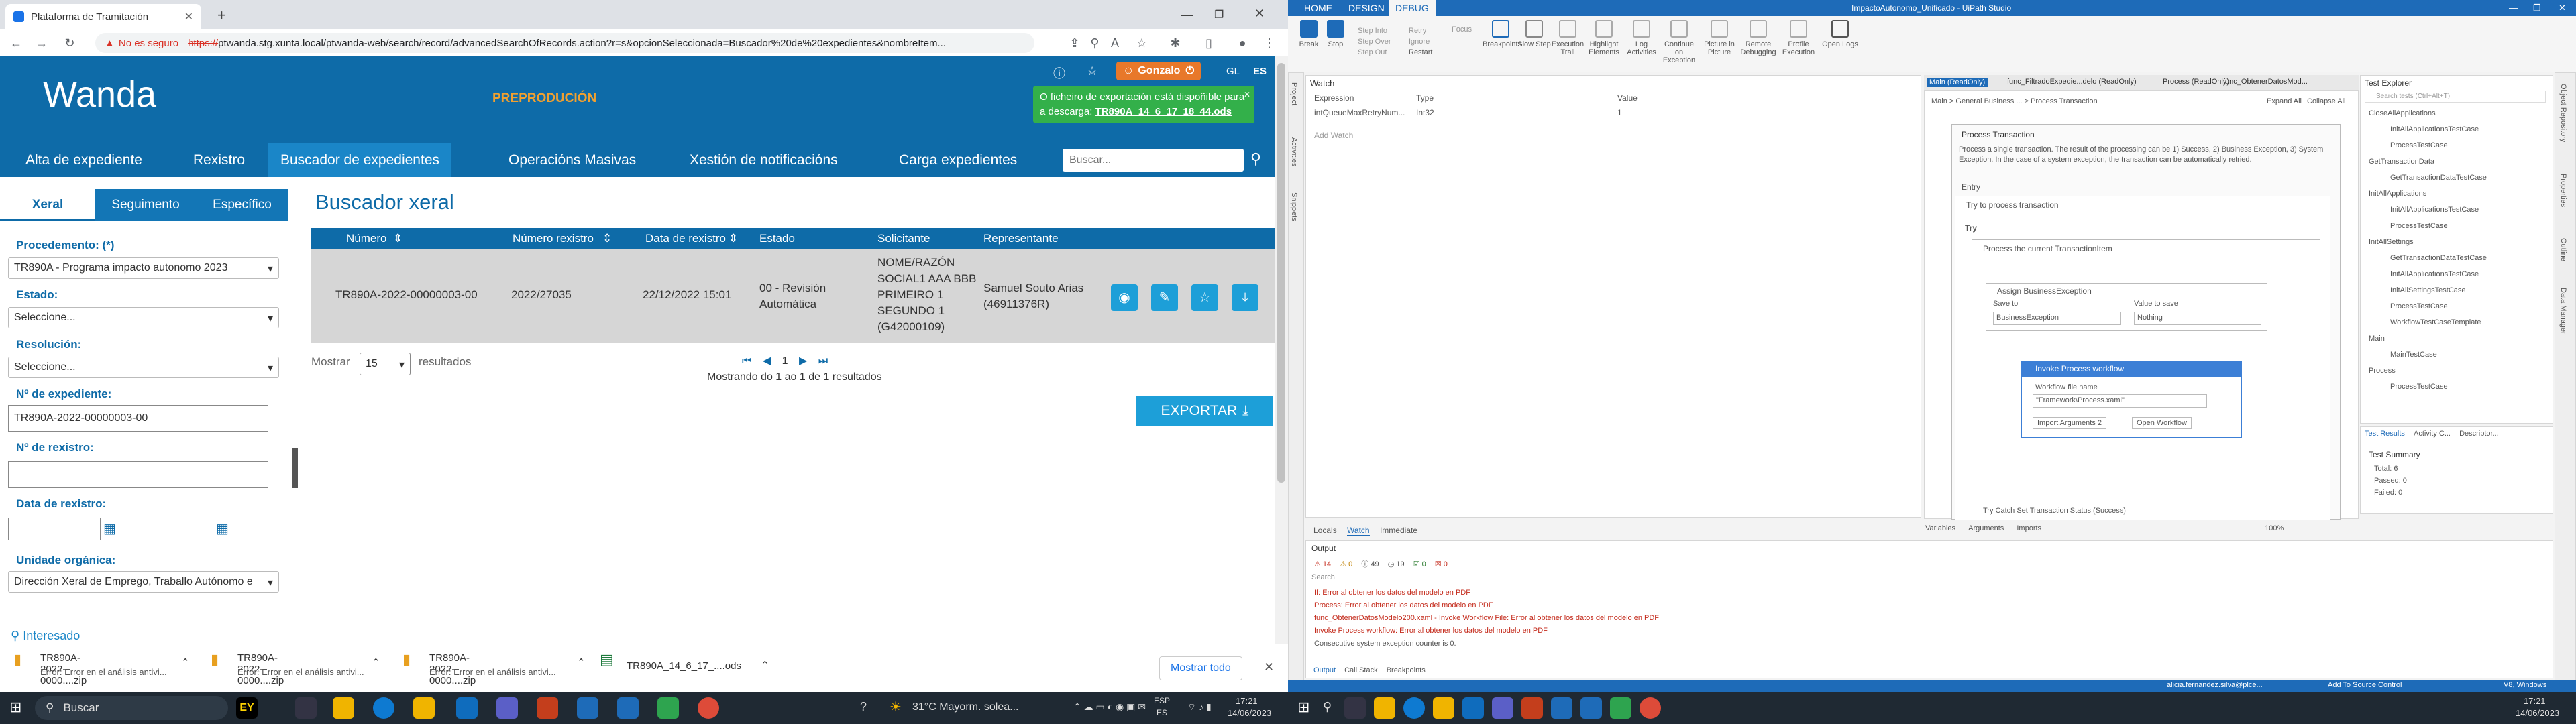  Describe the element at coordinates (1420, 41) in the screenshot. I see `ignore-button: Ignore` at that location.